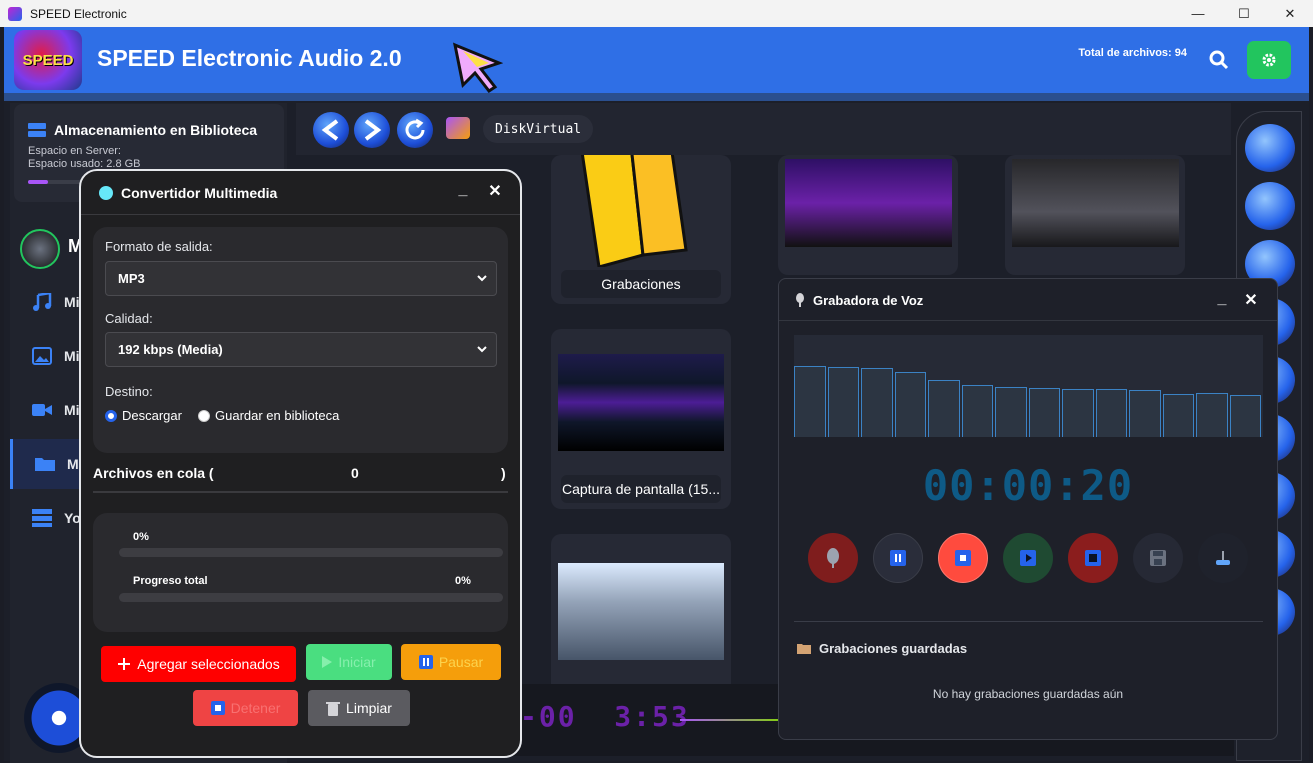  I want to click on converter-close-button: ✕, so click(495, 191).